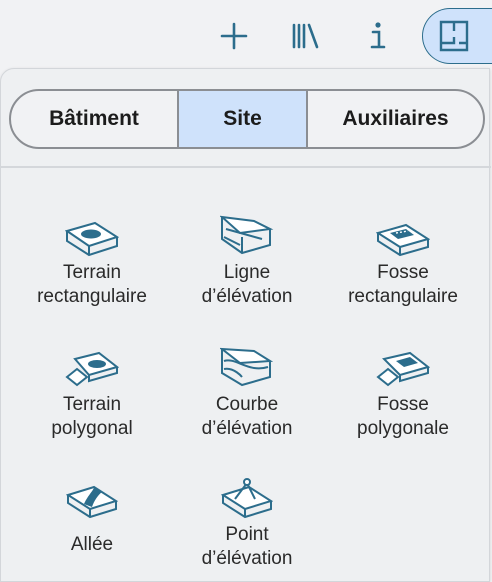 The height and width of the screenshot is (582, 492). I want to click on tool-label: Allée, so click(92, 544).